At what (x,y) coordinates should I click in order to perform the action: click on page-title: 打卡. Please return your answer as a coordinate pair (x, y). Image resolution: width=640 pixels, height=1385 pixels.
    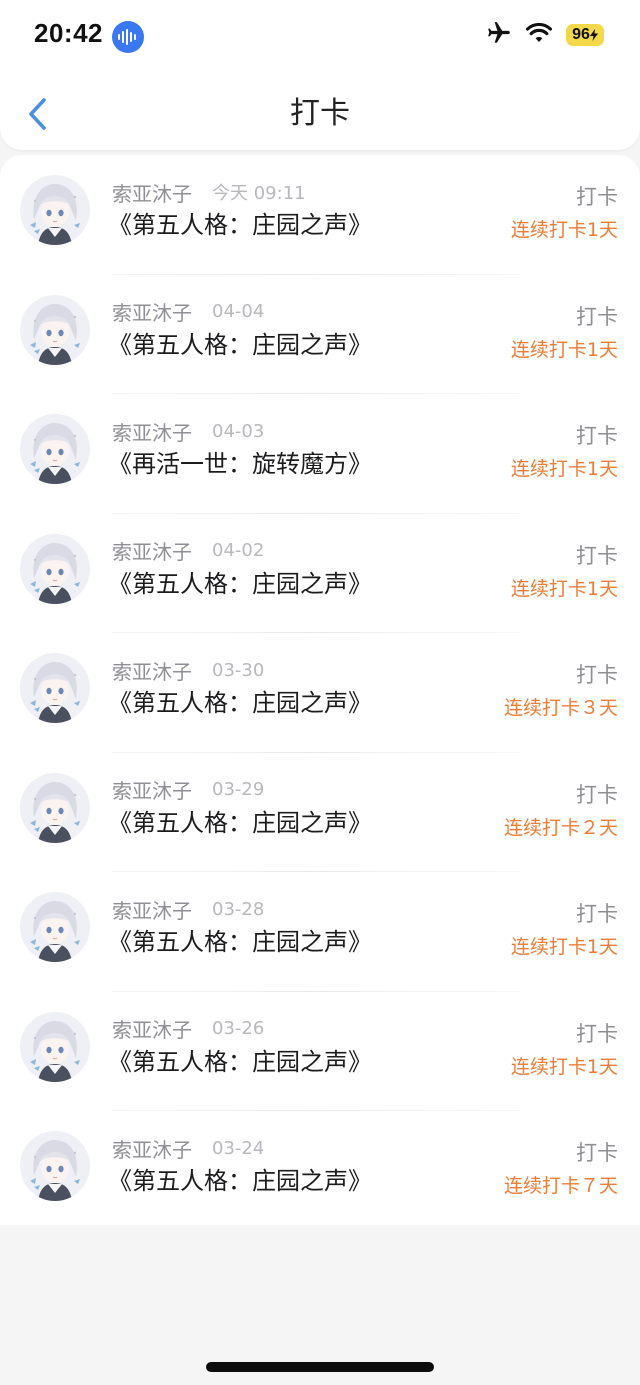
    Looking at the image, I should click on (320, 113).